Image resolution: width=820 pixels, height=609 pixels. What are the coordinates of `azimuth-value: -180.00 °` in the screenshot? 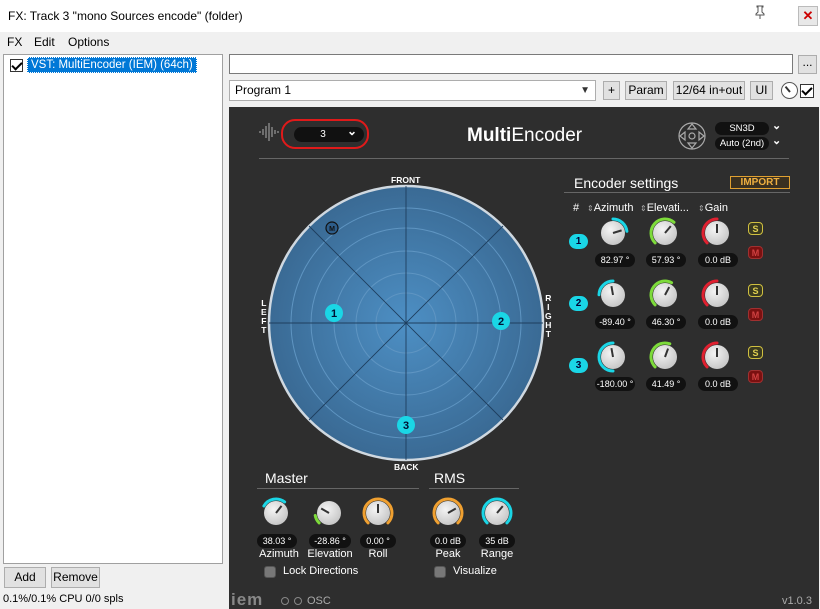 It's located at (615, 384).